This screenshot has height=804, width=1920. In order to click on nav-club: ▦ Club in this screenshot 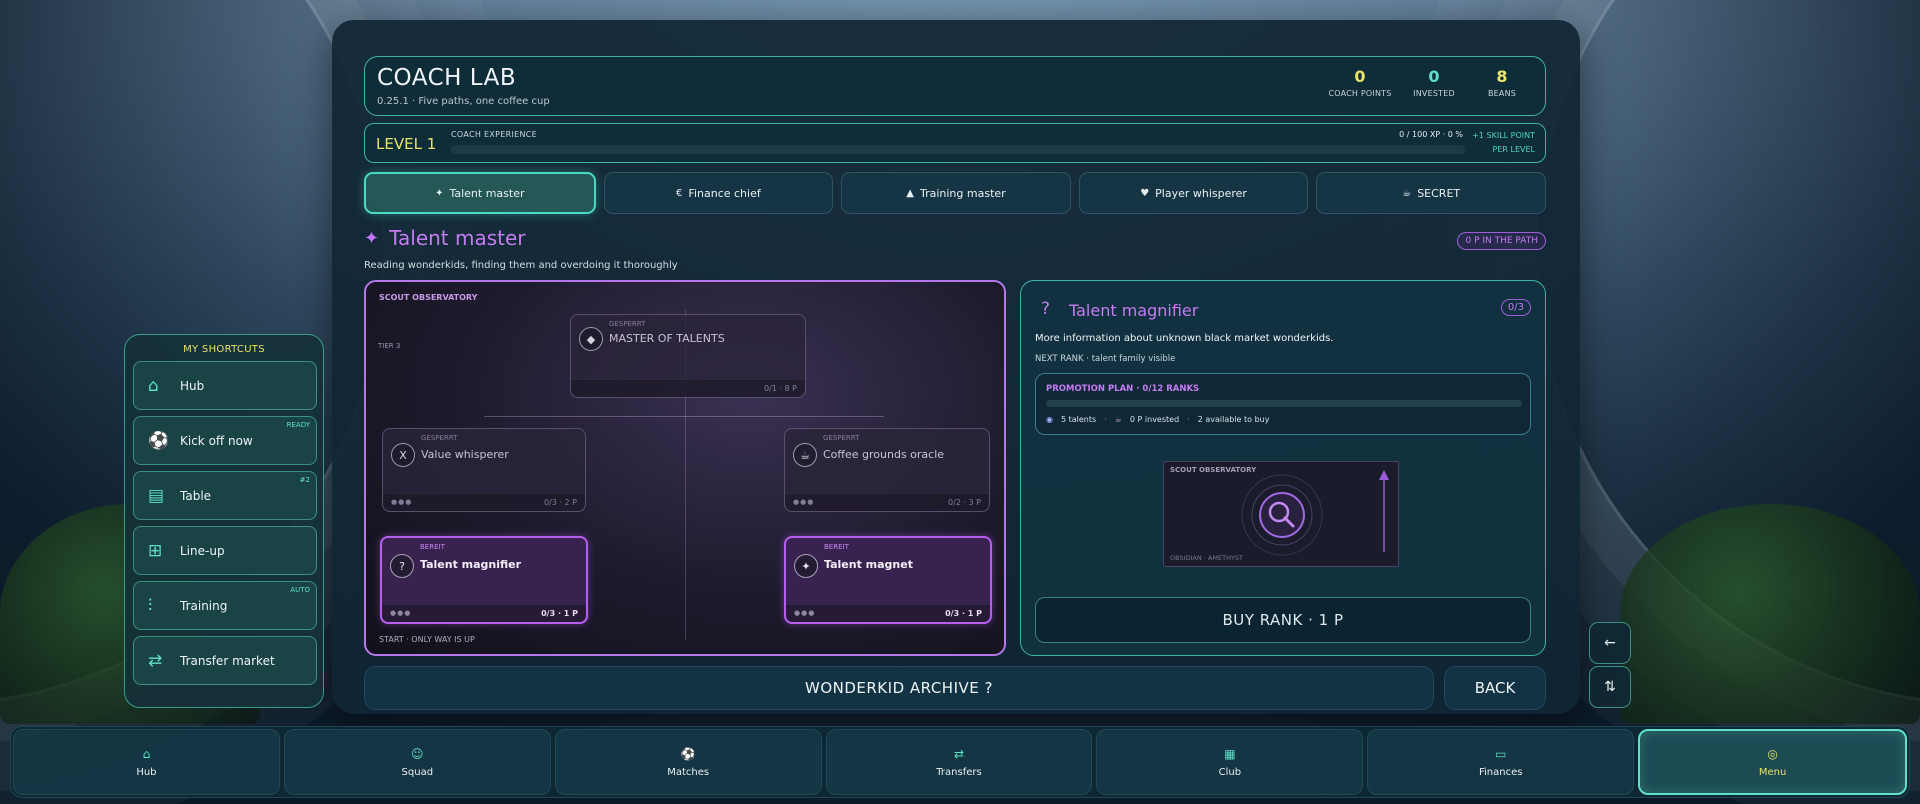, I will do `click(1230, 762)`.